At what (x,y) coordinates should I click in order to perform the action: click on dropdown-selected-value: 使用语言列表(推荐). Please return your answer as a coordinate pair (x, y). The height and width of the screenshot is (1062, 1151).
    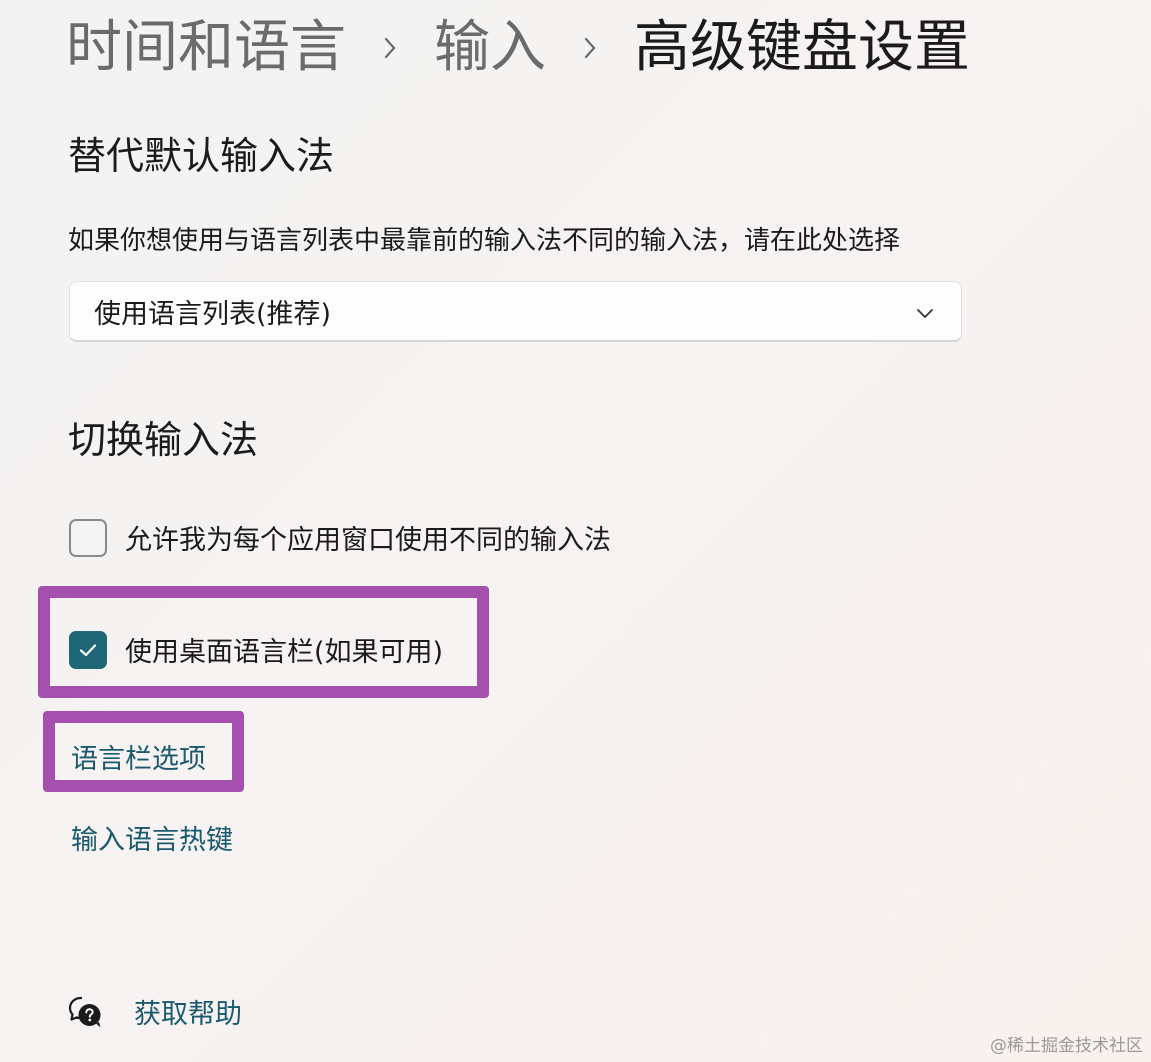
    Looking at the image, I should click on (213, 314).